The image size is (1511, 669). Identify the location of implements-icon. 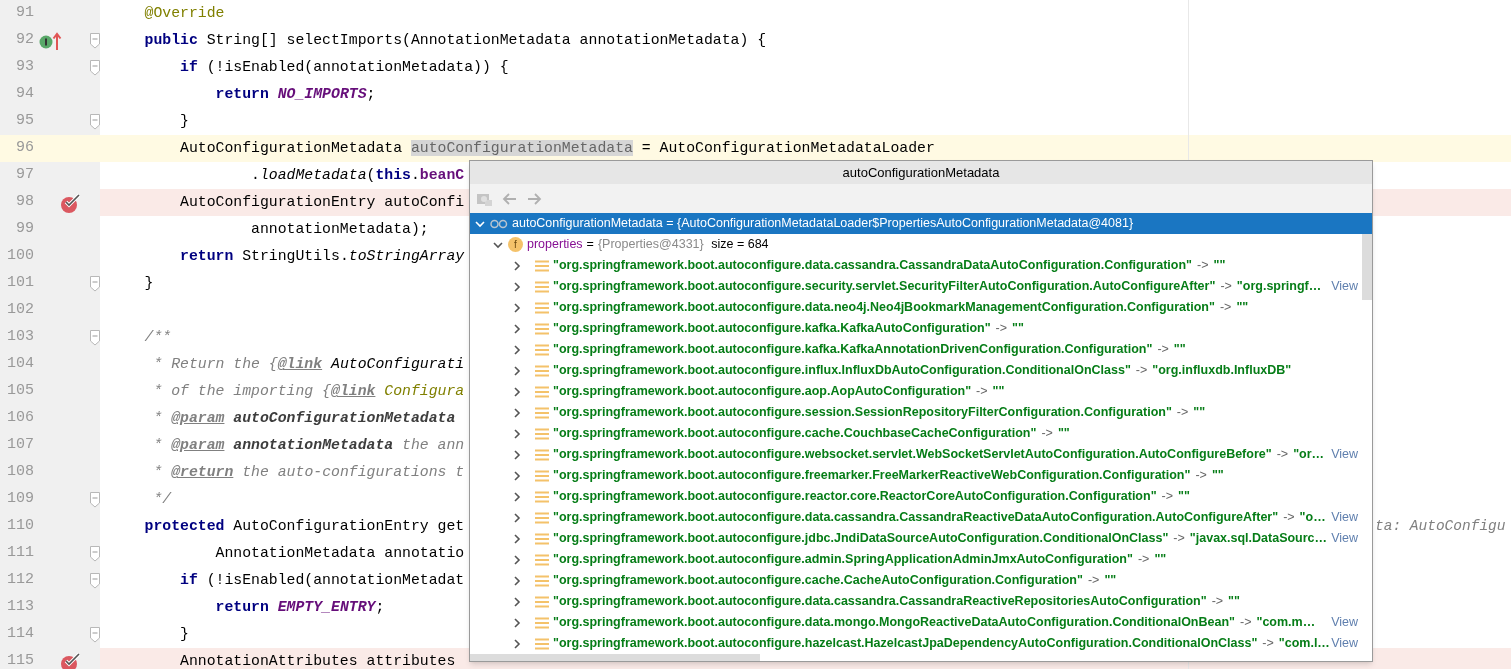
(51, 40).